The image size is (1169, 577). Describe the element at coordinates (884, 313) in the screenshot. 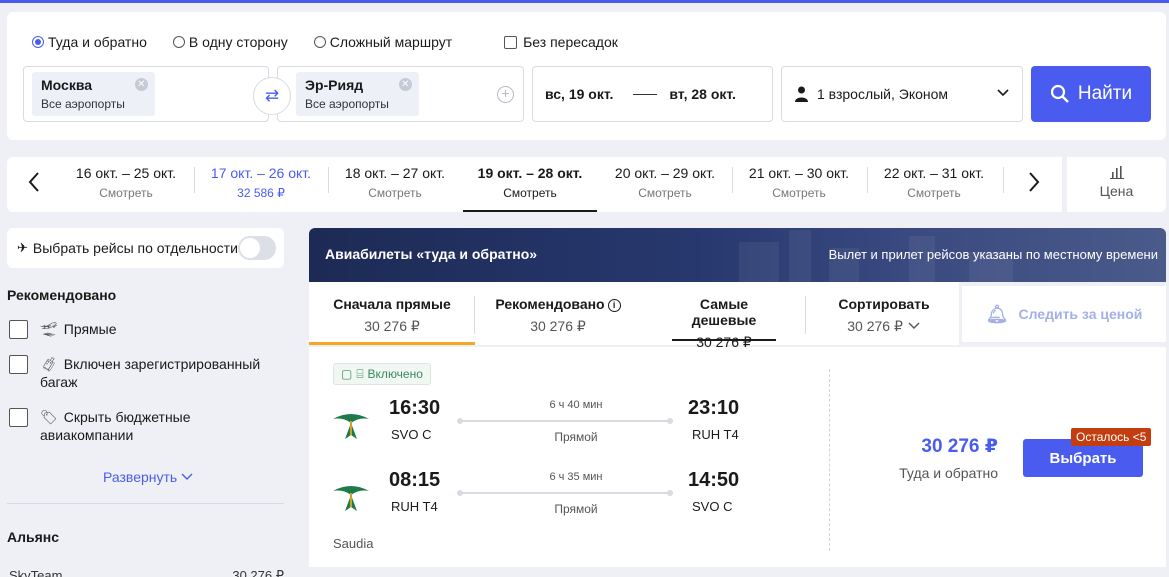

I see `sort-tab-sort-dropdown: Сортировать 30 276 ₽` at that location.